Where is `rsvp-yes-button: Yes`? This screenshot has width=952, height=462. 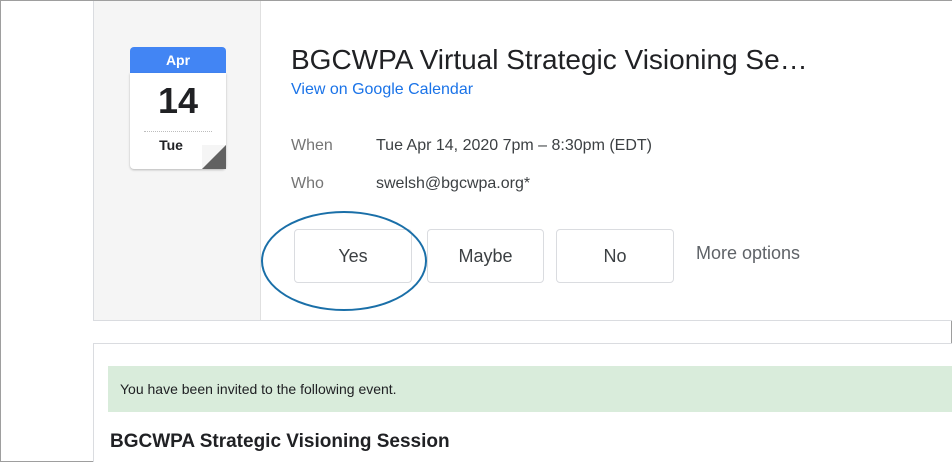
rsvp-yes-button: Yes is located at coordinates (353, 256).